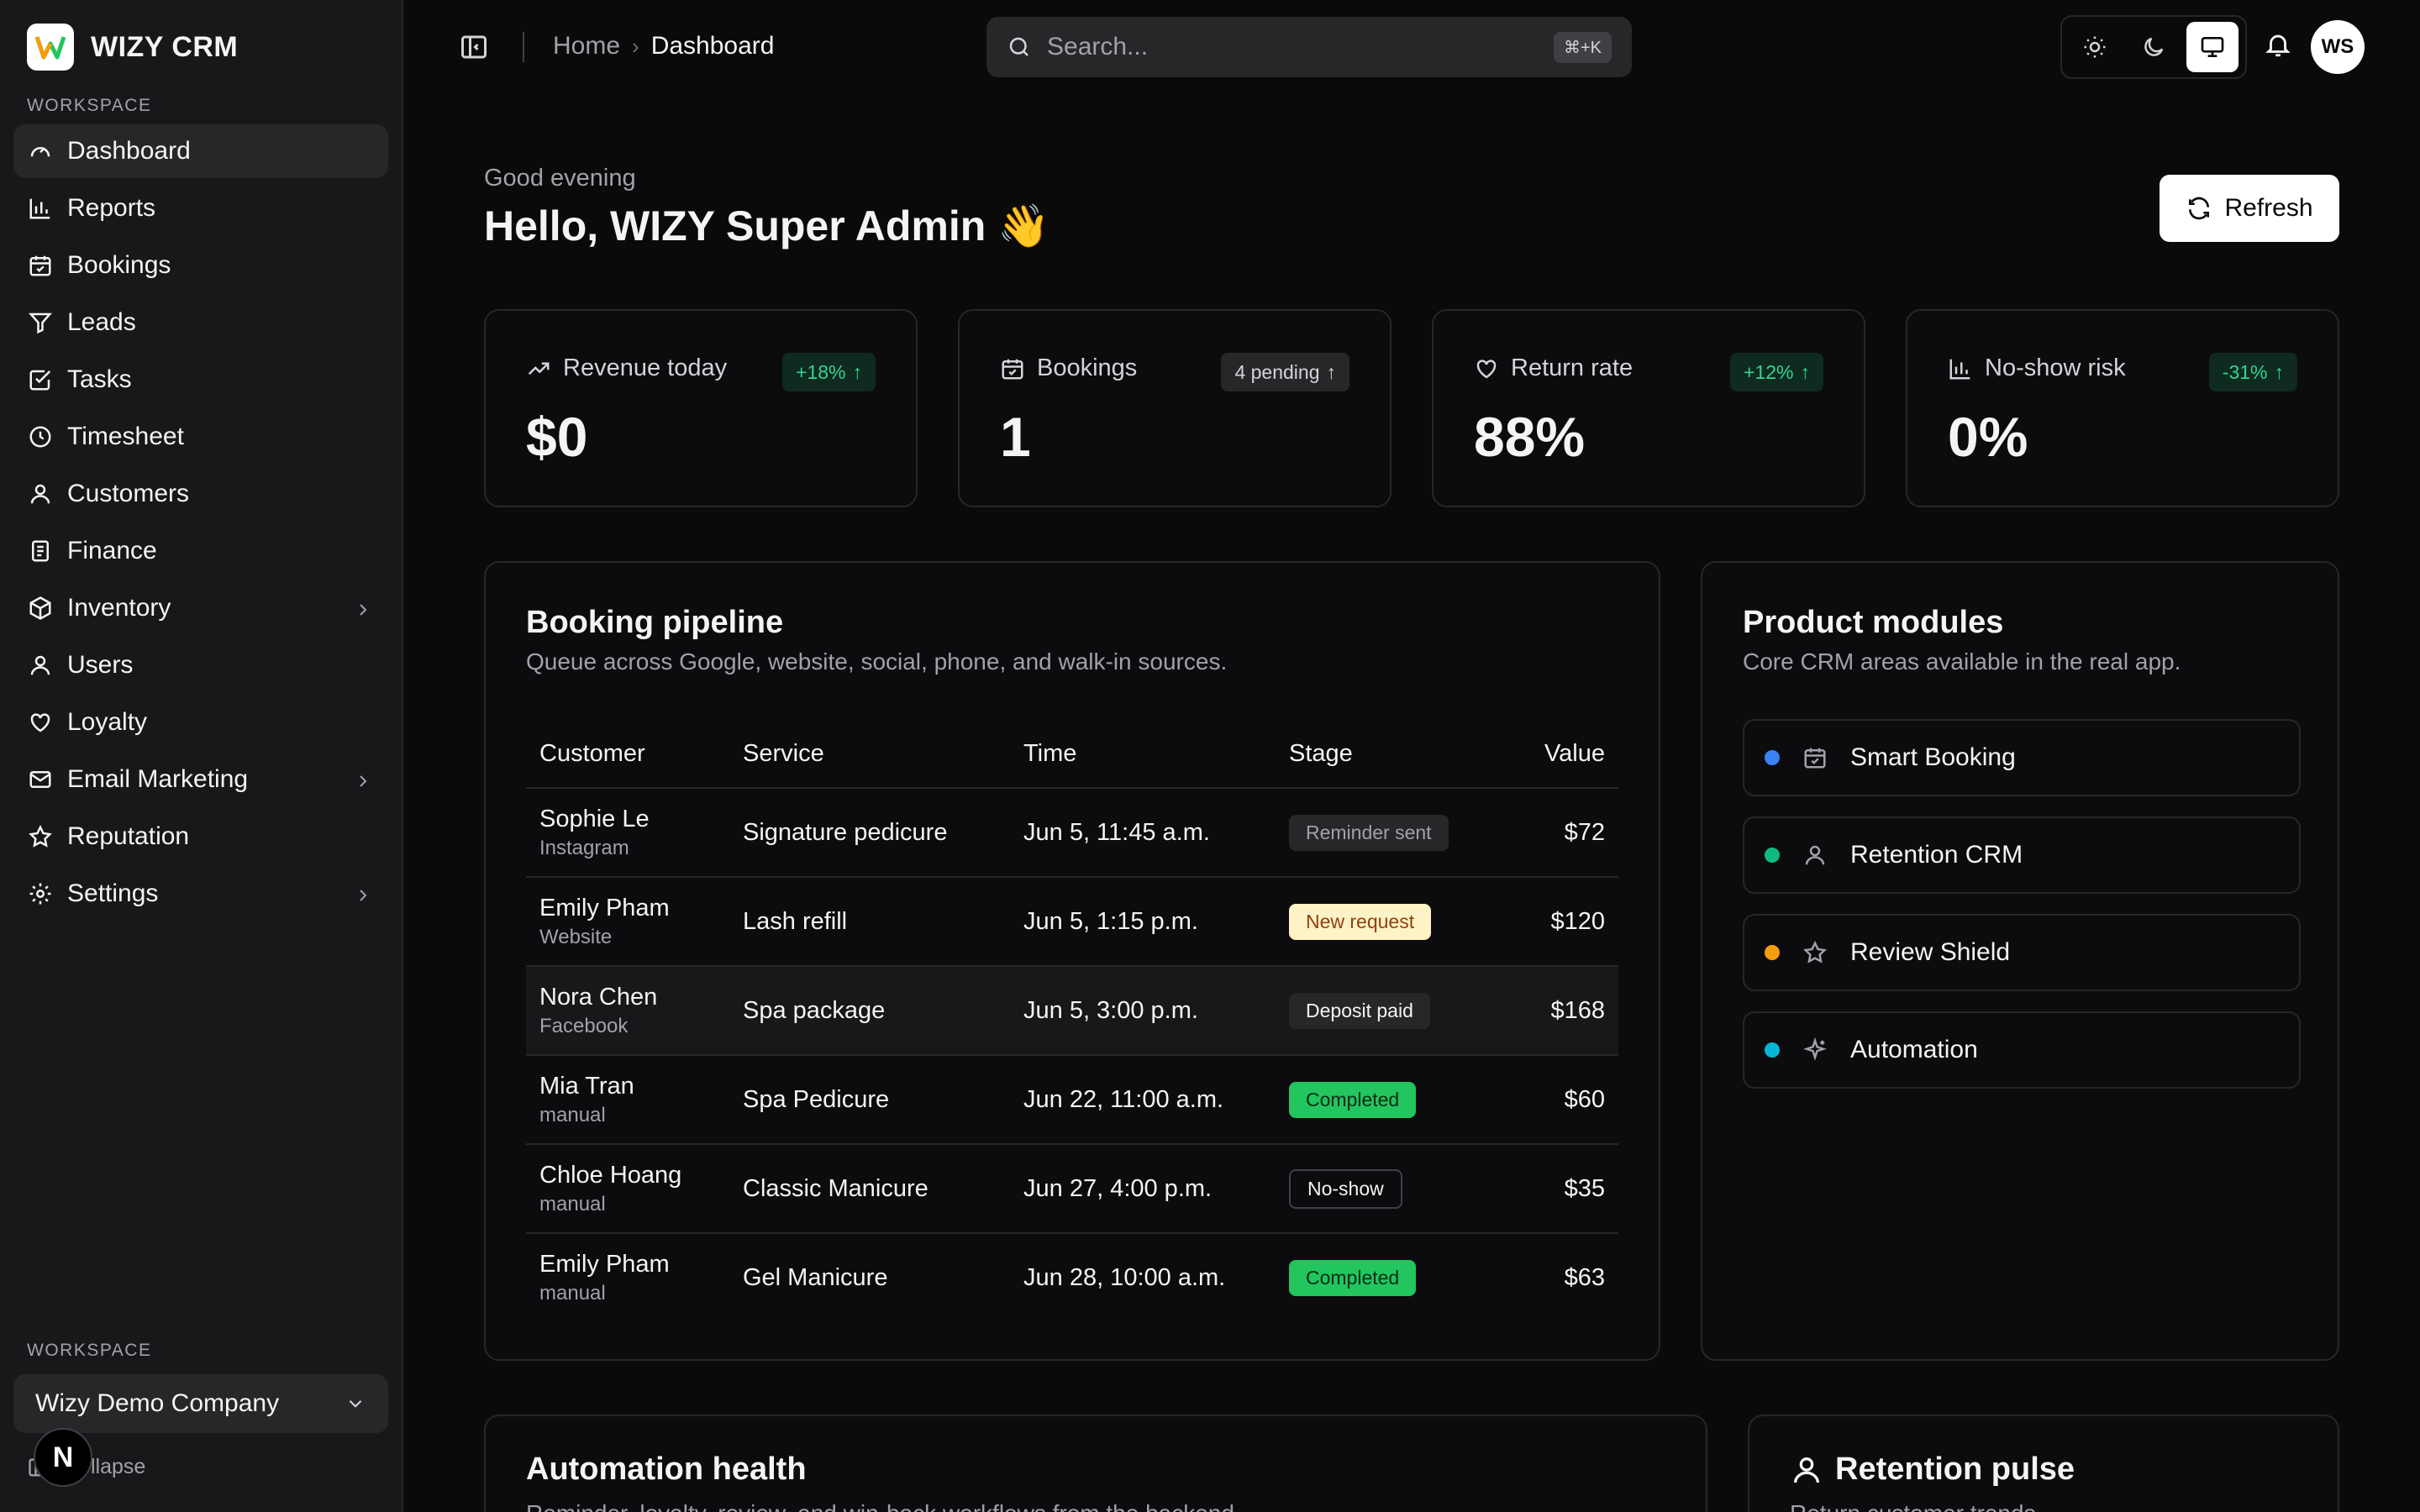 This screenshot has width=2420, height=1512. I want to click on dev-badge: N, so click(63, 1457).